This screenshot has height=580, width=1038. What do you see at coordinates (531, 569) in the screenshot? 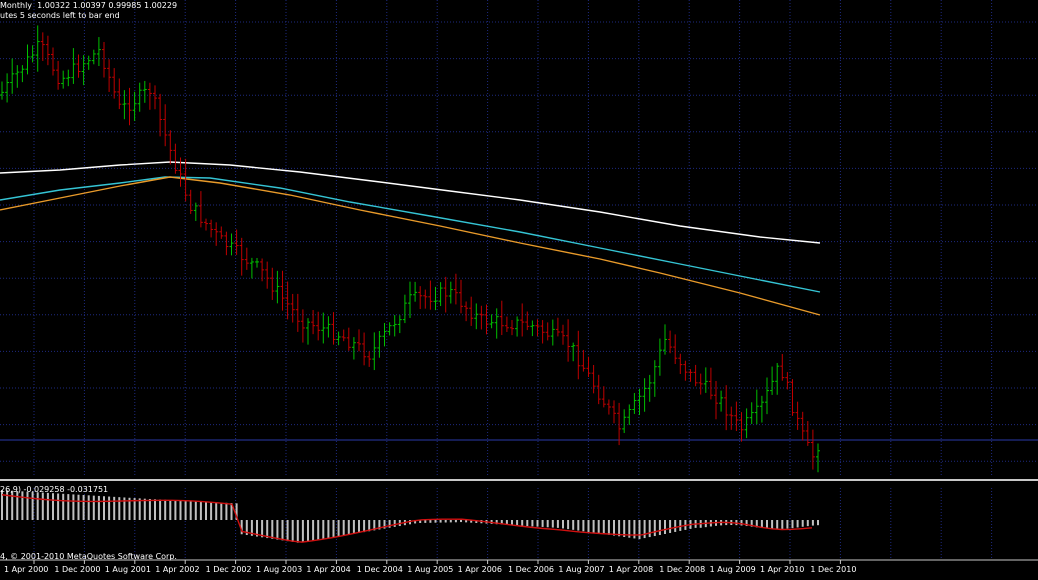
I see `x-axis-label: 1 Dec 2006` at bounding box center [531, 569].